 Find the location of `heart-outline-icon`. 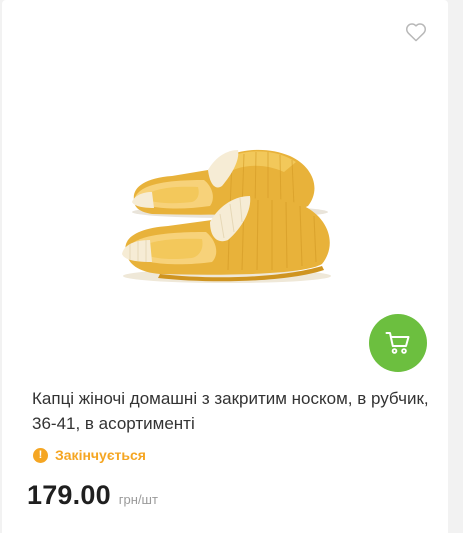

heart-outline-icon is located at coordinates (416, 32).